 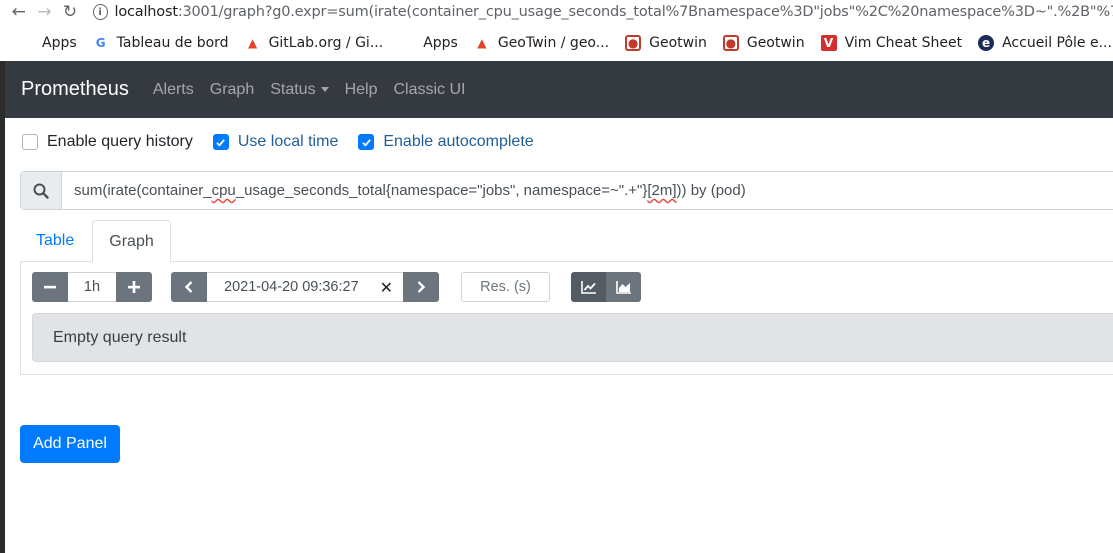 I want to click on bookmark-tableau-de-bord: G Tableau de bord, so click(x=161, y=43).